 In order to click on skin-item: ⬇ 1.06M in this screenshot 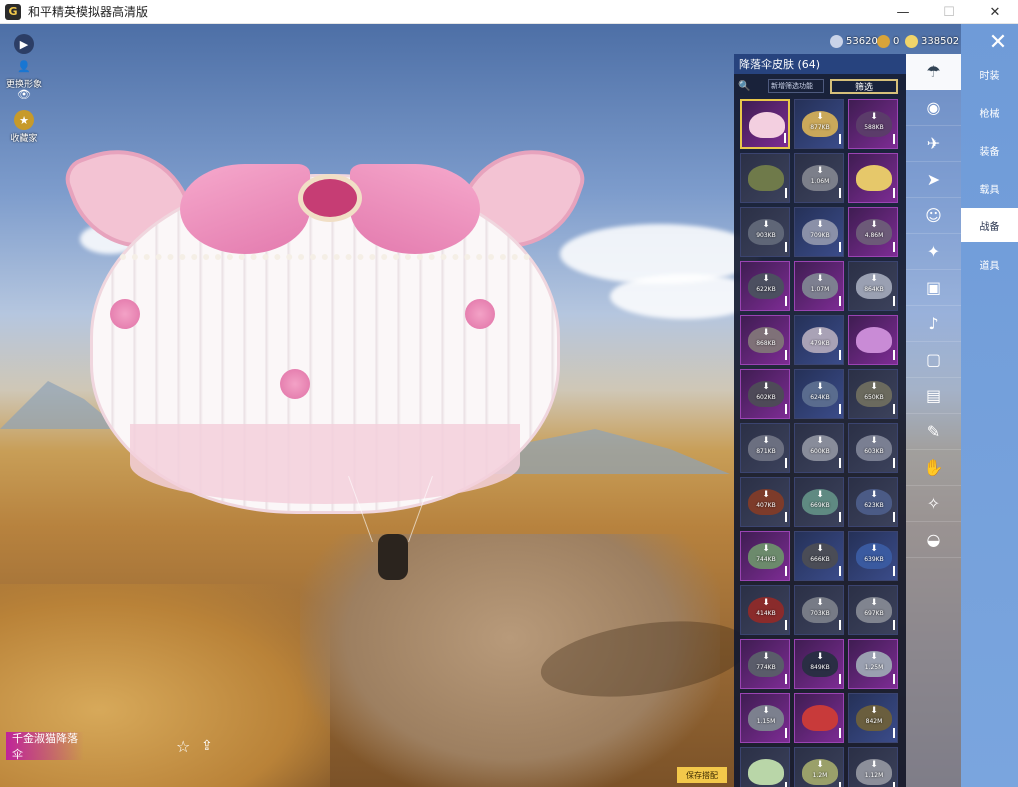, I will do `click(819, 178)`.